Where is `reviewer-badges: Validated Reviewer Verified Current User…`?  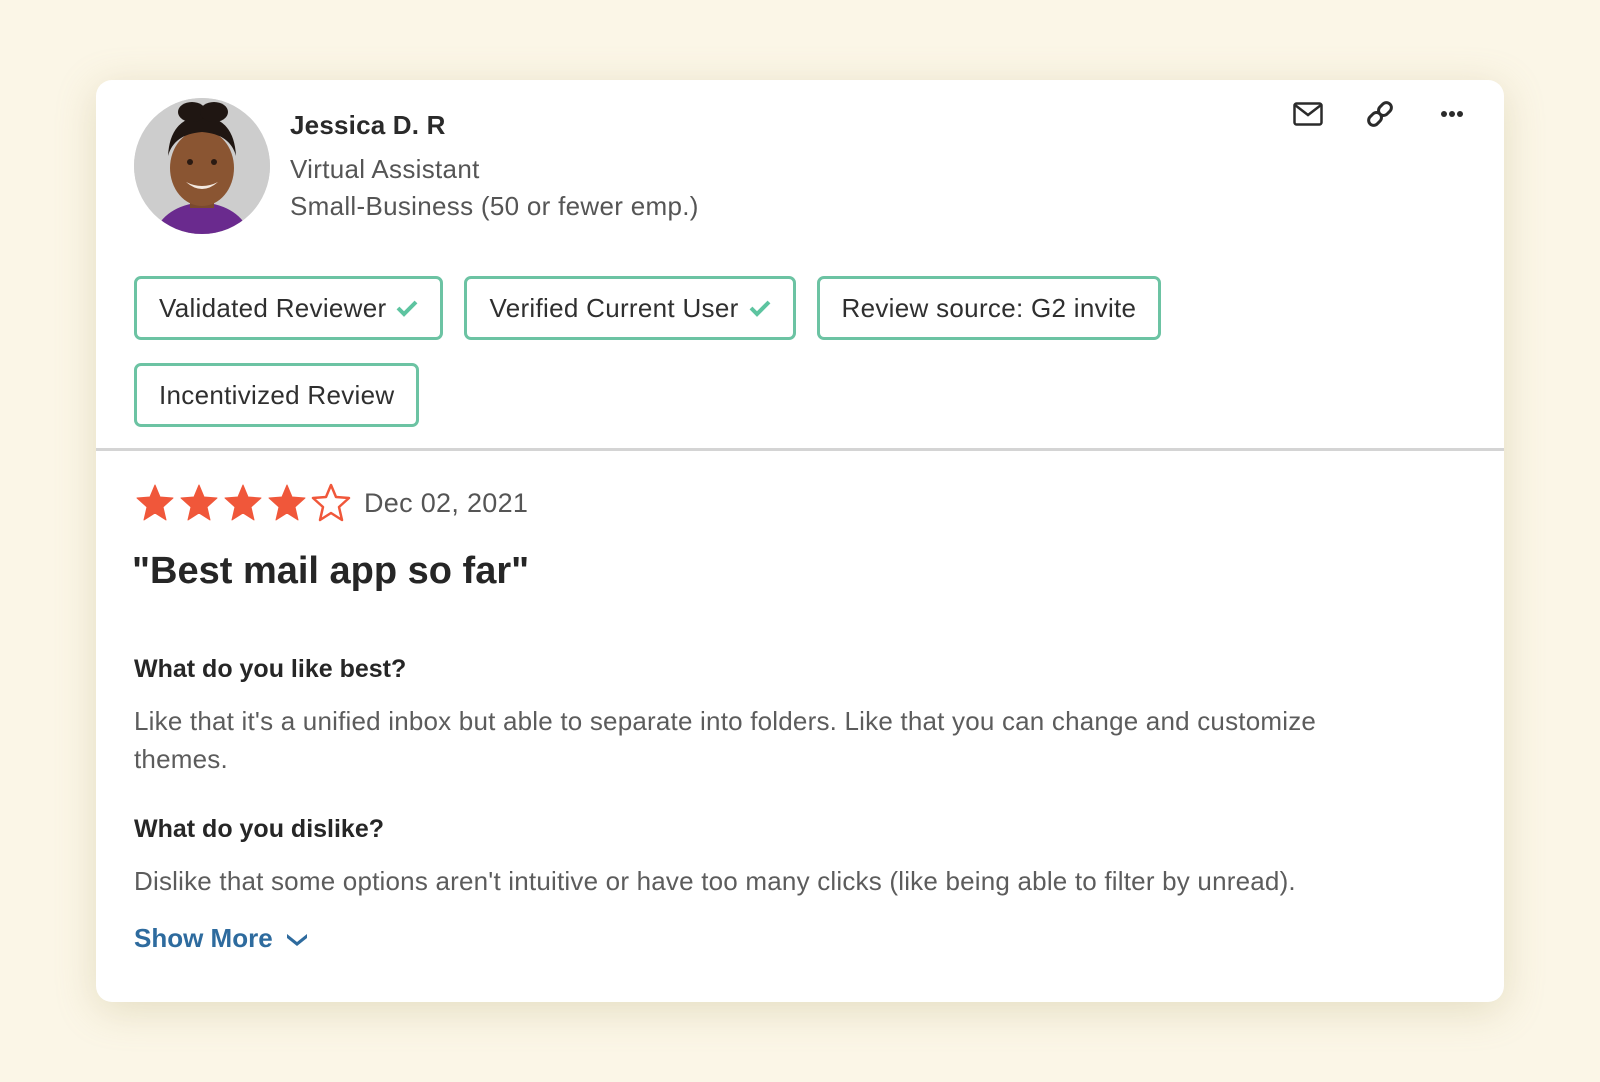
reviewer-badges: Validated Reviewer Verified Current User… is located at coordinates (684, 351).